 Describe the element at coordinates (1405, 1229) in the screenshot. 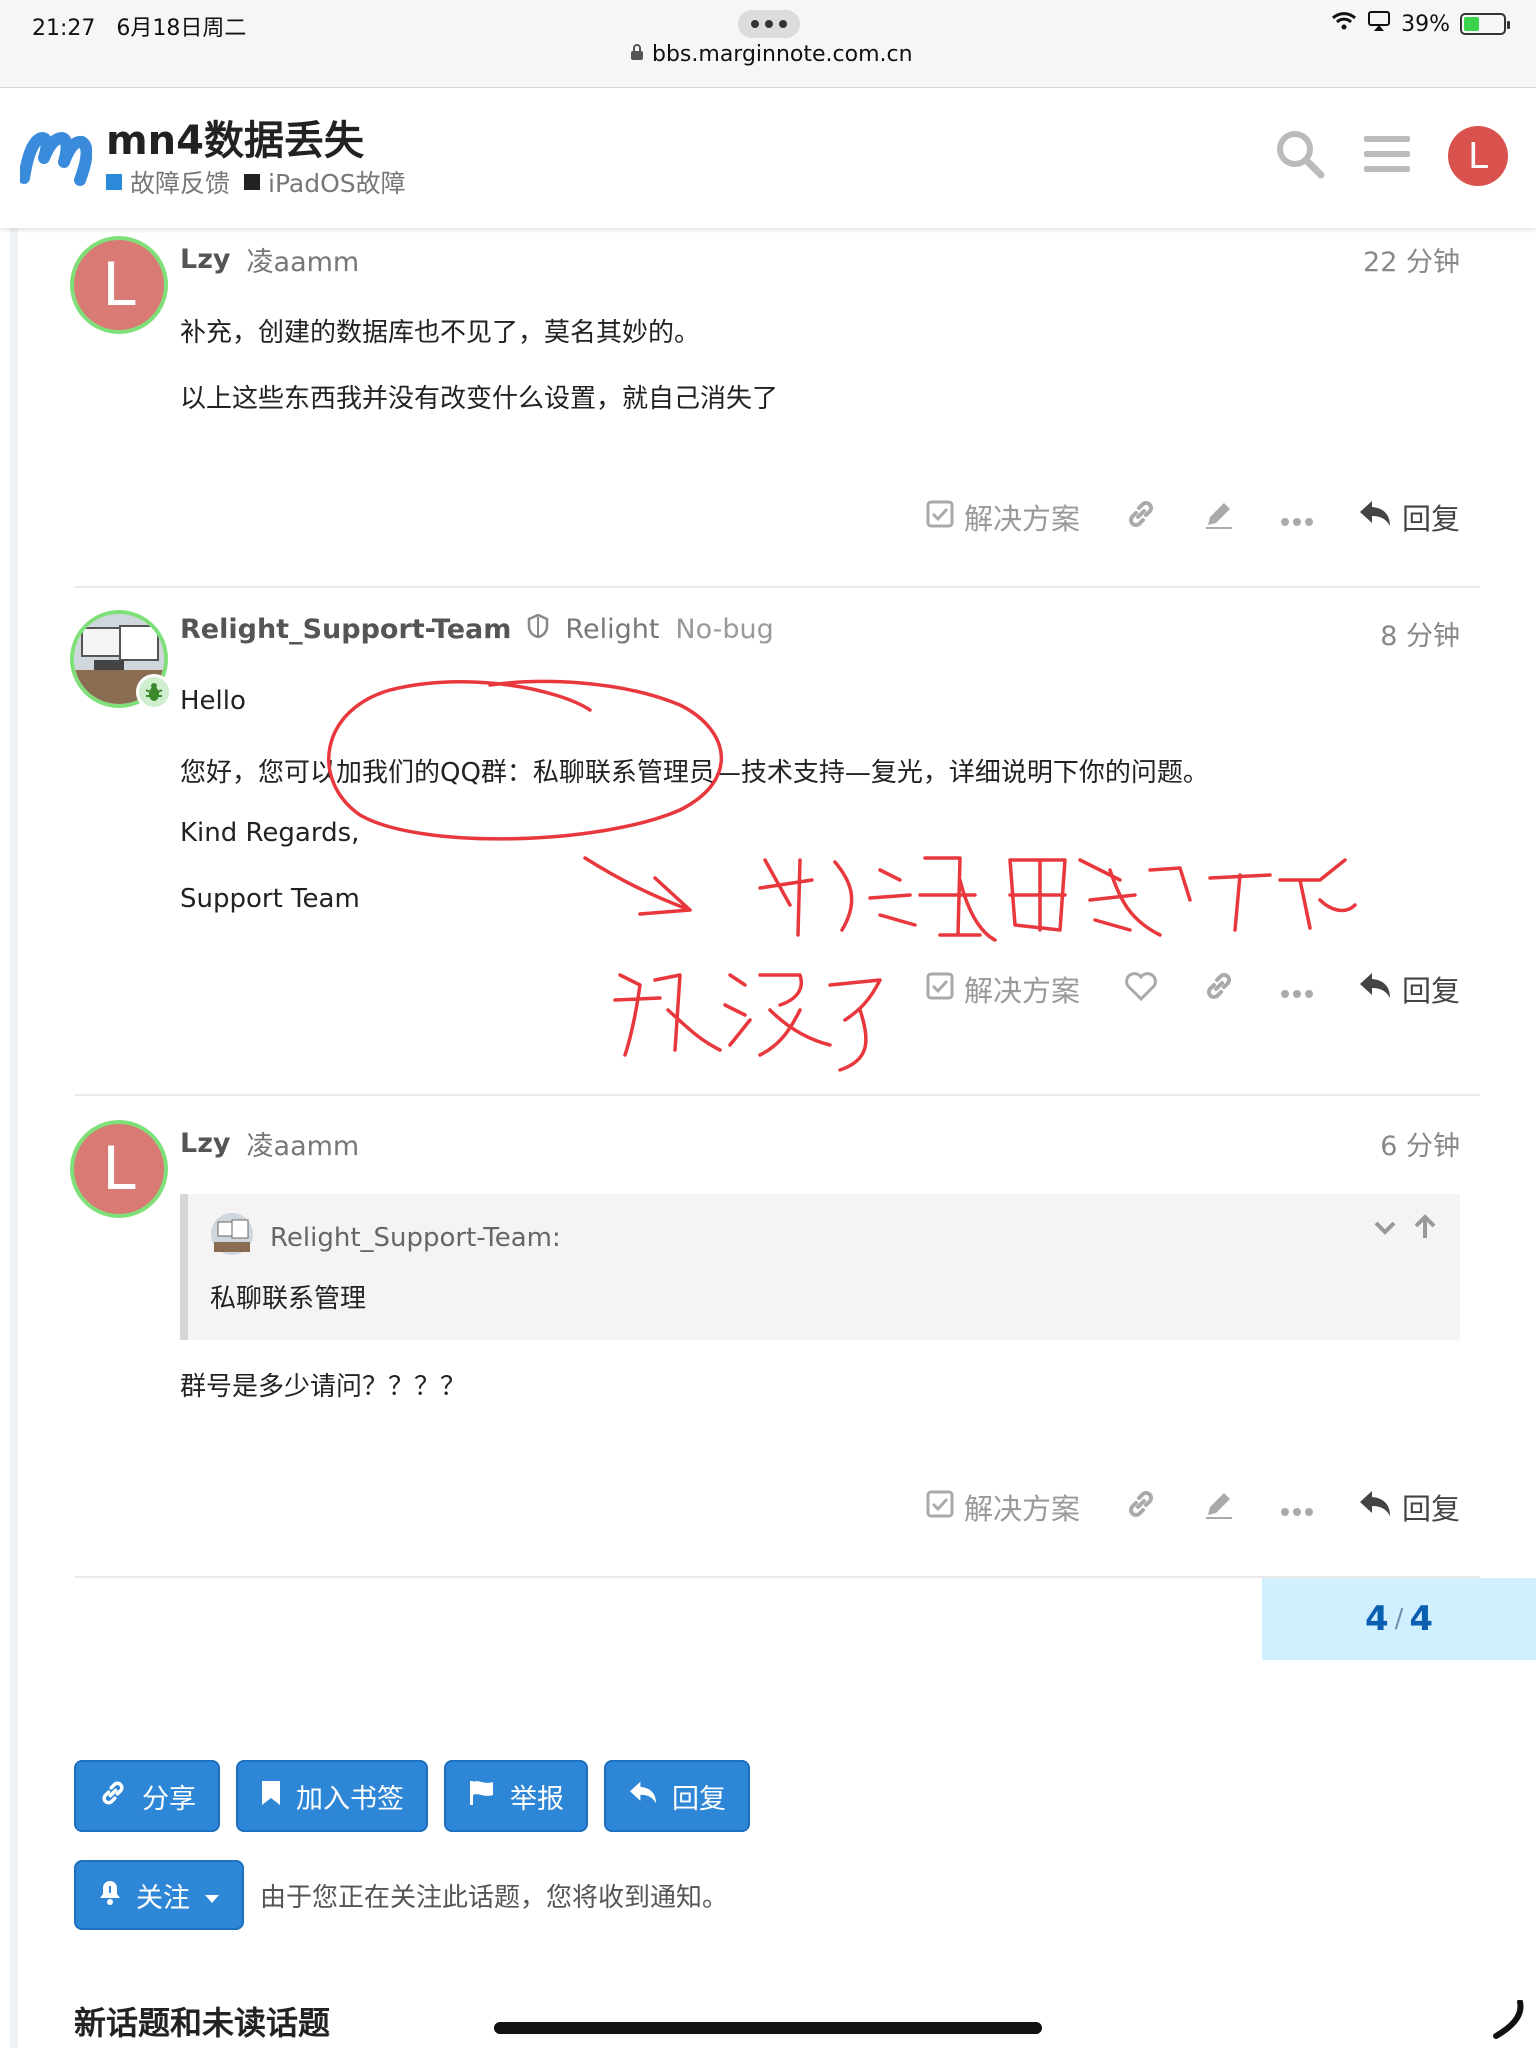

I see `quote-controls` at that location.